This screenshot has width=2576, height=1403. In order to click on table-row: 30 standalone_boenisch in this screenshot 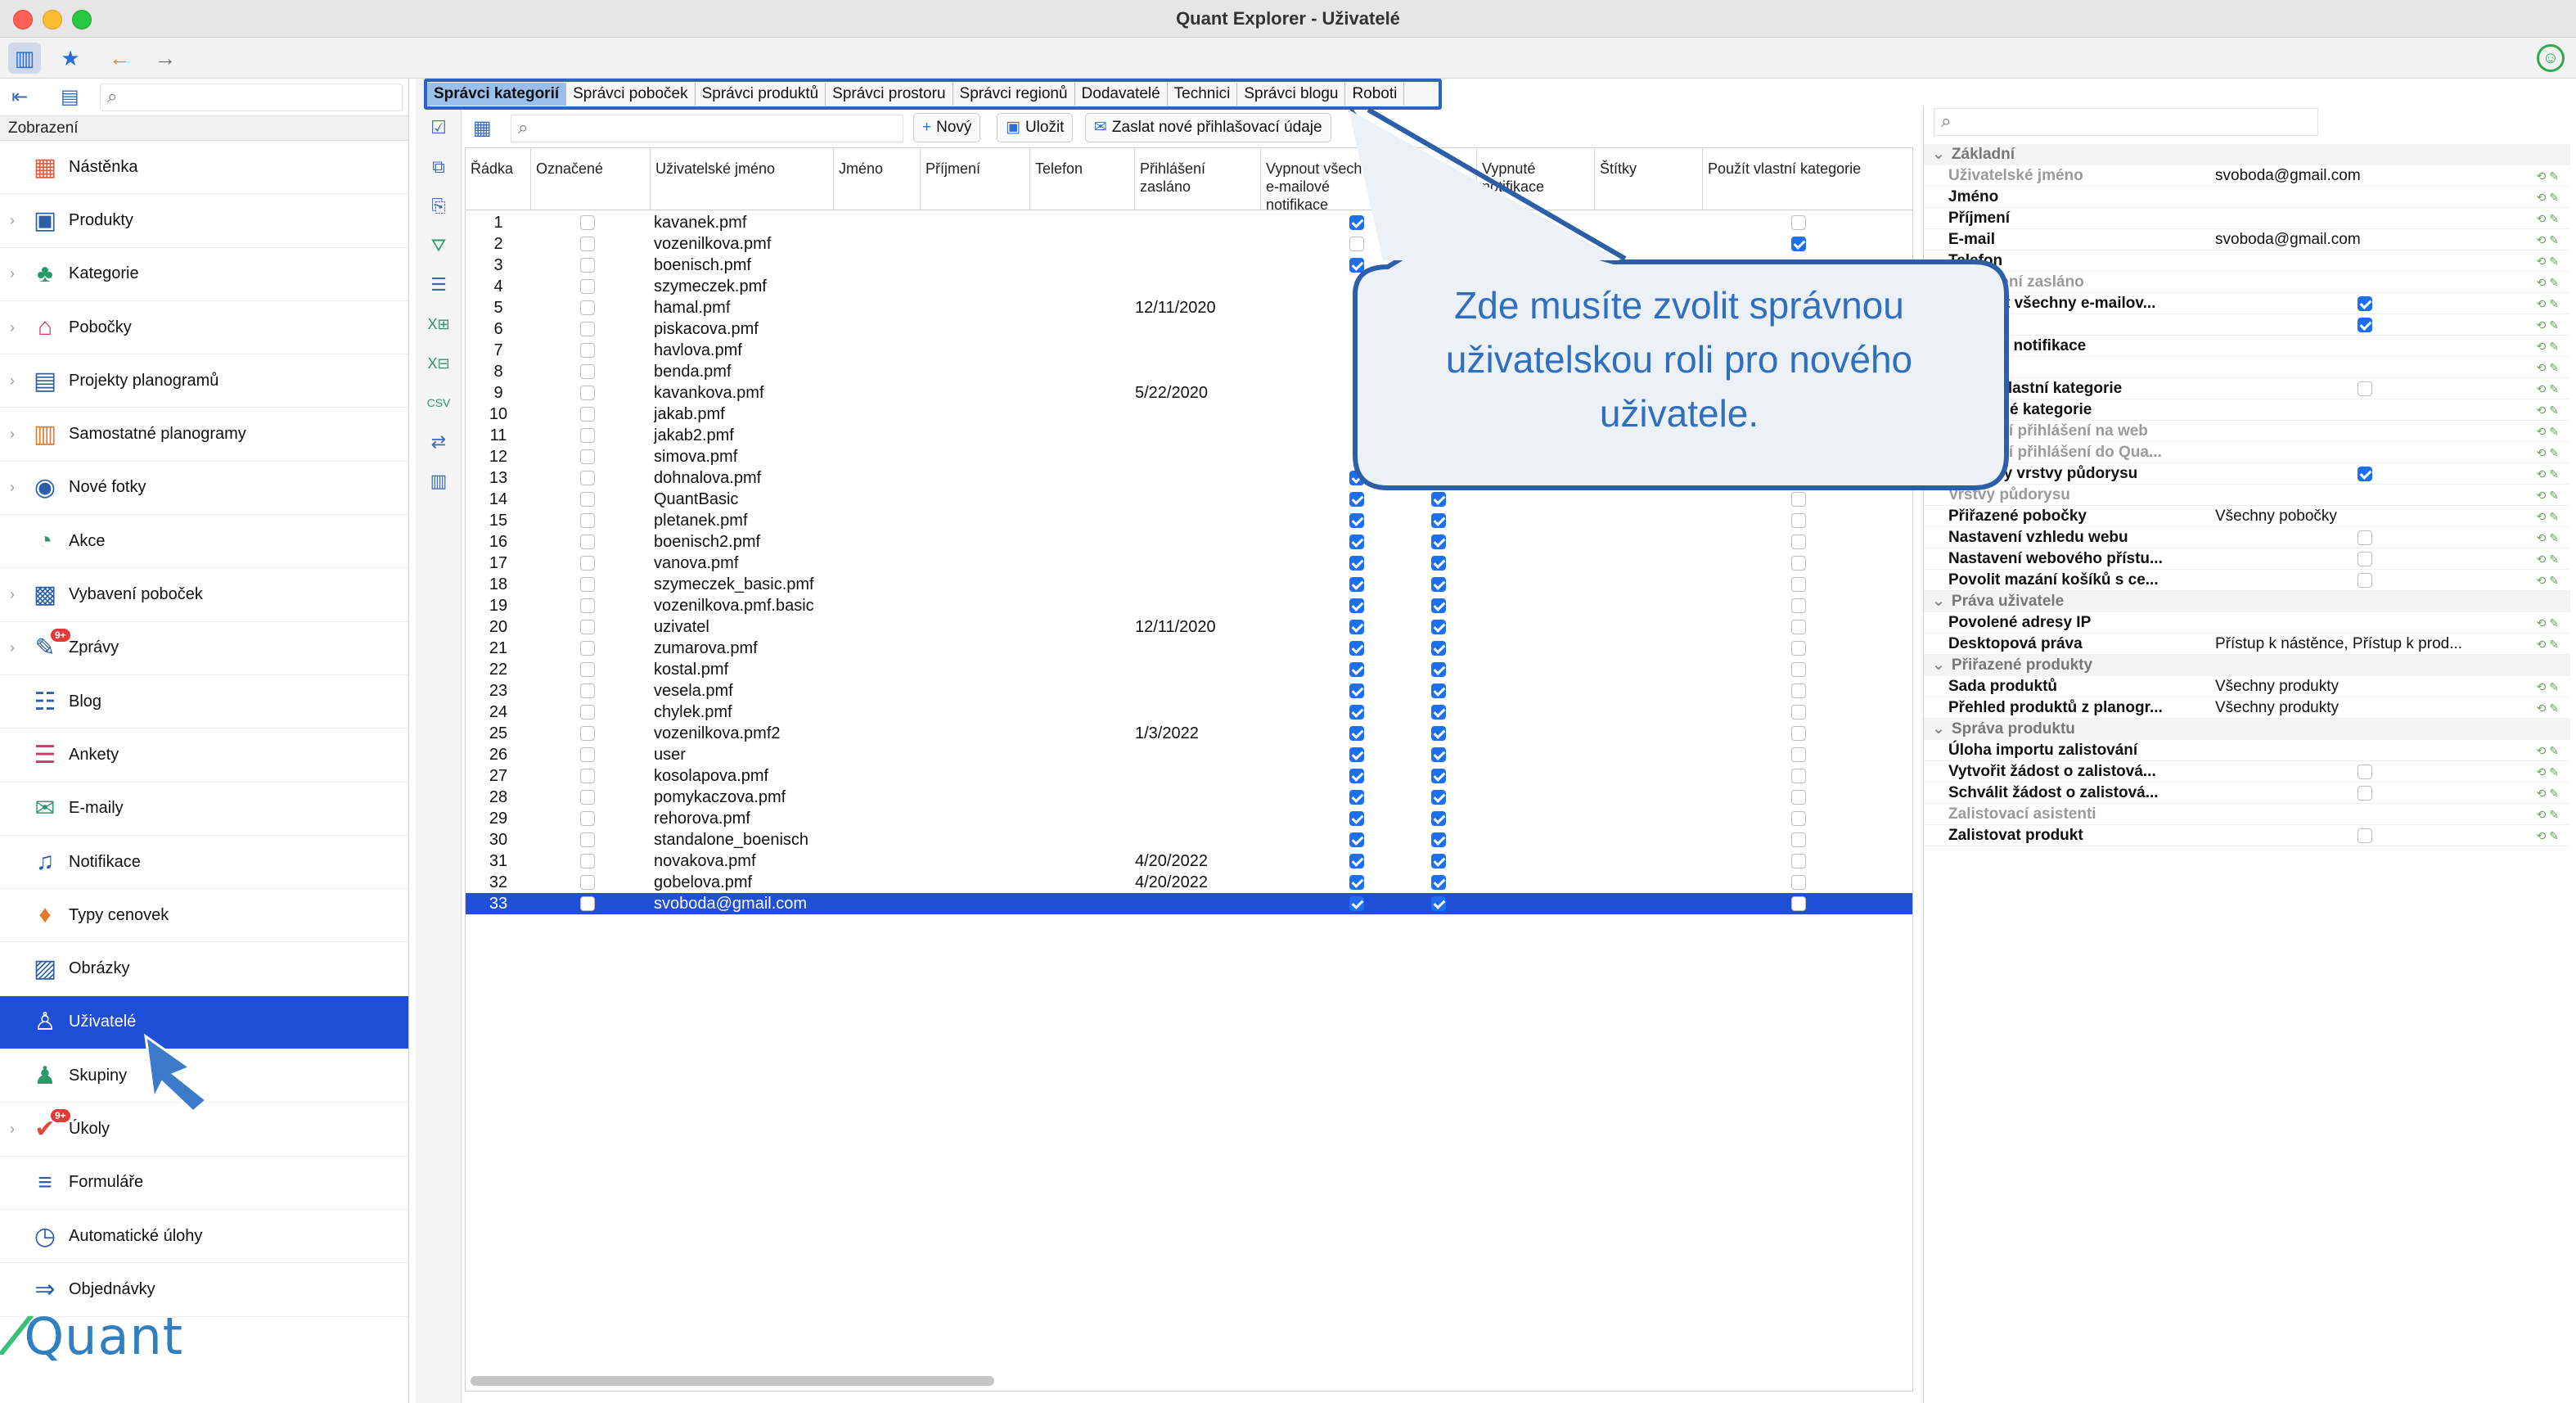, I will do `click(1189, 839)`.